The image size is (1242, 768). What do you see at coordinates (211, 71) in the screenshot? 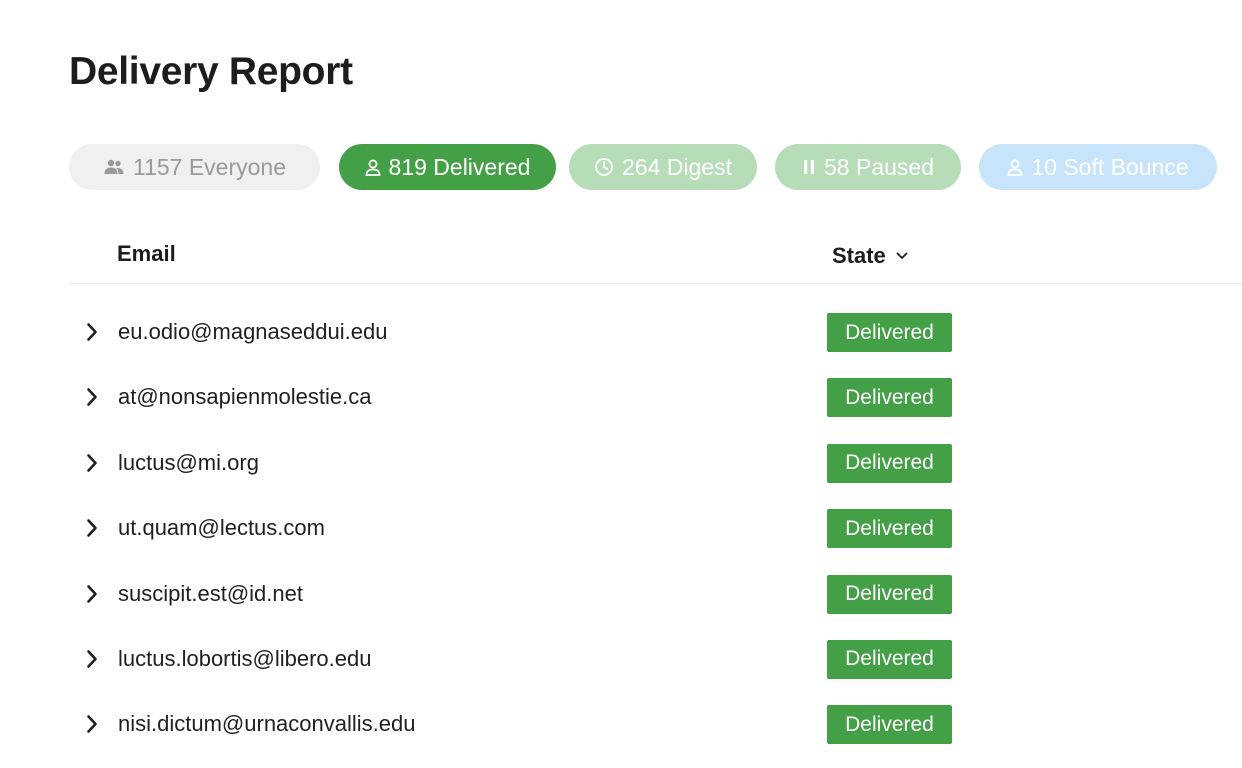
I see `page-title: Delivery Report` at bounding box center [211, 71].